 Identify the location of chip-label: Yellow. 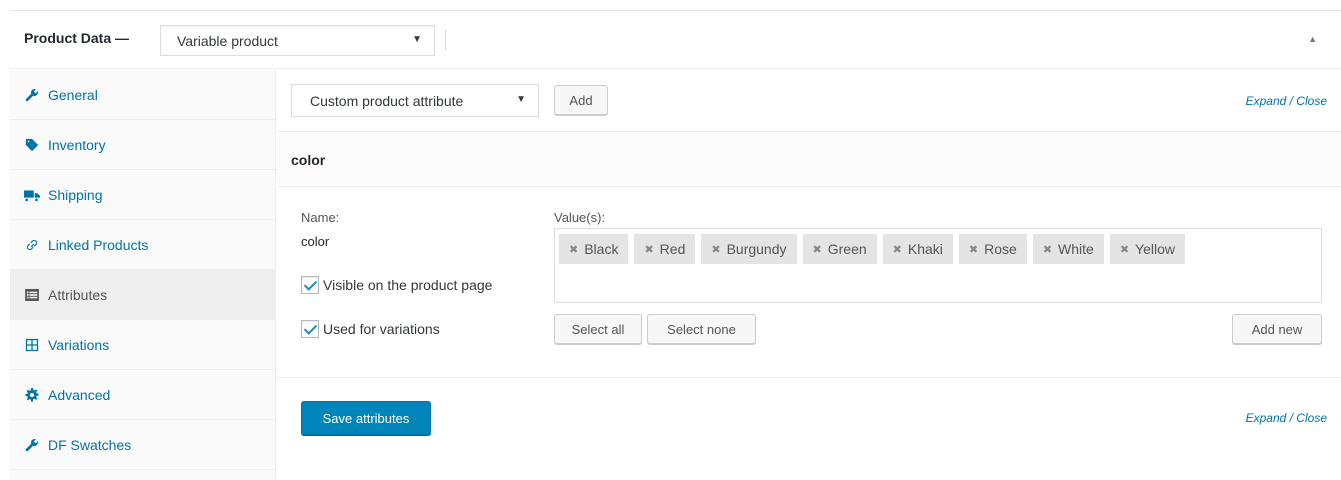
(1155, 249).